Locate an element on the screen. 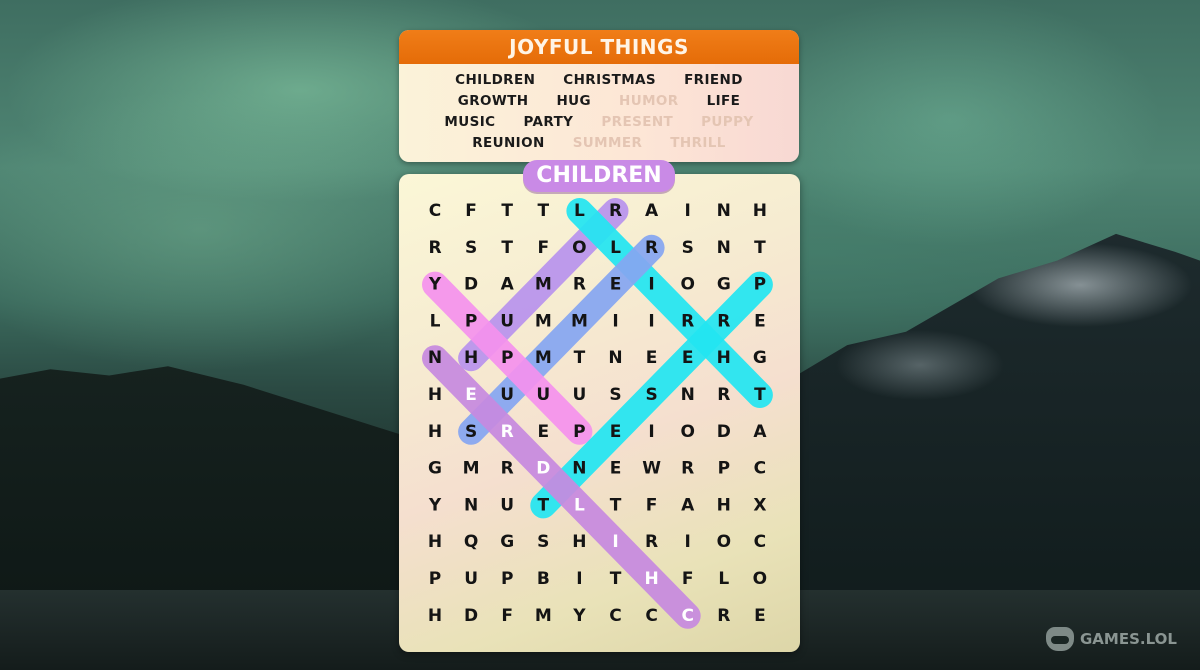 This screenshot has height=670, width=1200. grid-cell: B is located at coordinates (543, 579).